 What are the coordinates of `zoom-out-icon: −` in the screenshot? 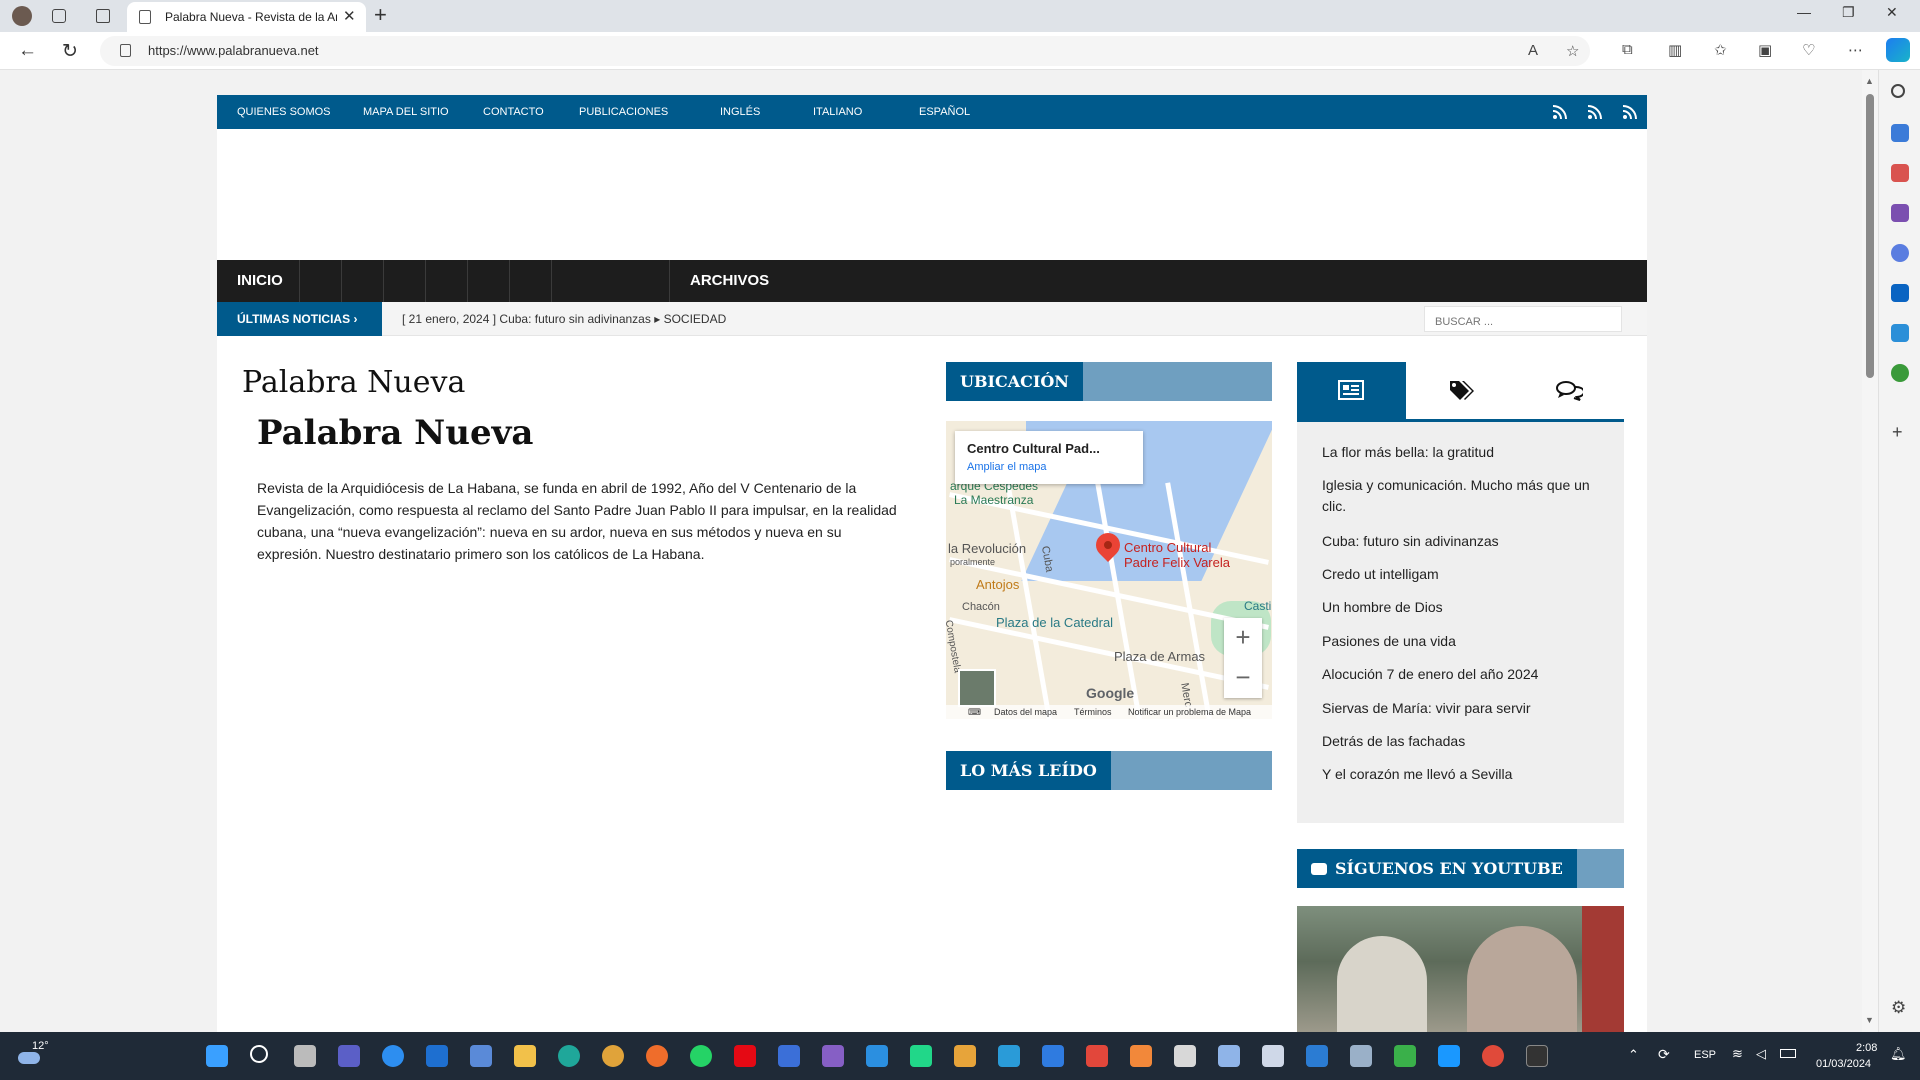 It's located at (1243, 678).